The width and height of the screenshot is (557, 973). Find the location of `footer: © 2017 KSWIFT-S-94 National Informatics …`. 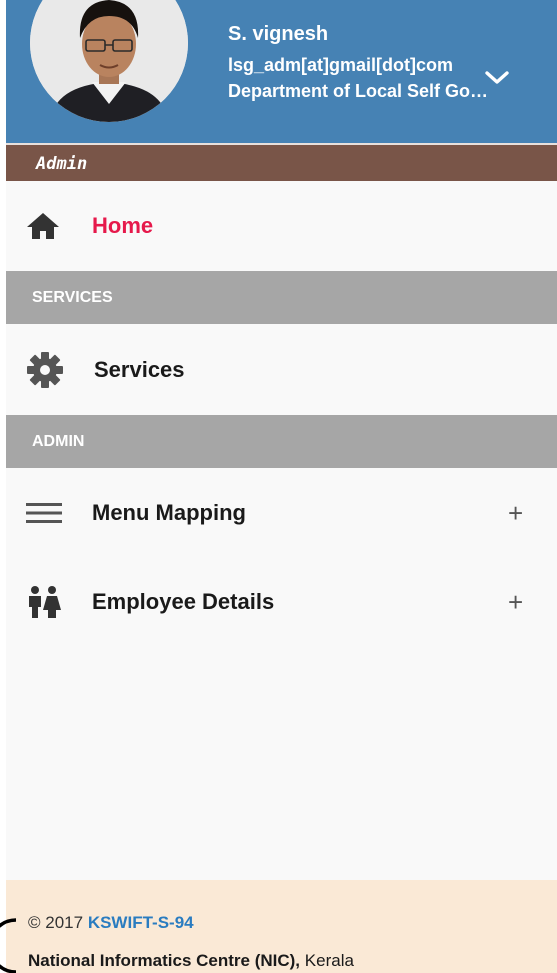

footer: © 2017 KSWIFT-S-94 National Informatics … is located at coordinates (281, 926).